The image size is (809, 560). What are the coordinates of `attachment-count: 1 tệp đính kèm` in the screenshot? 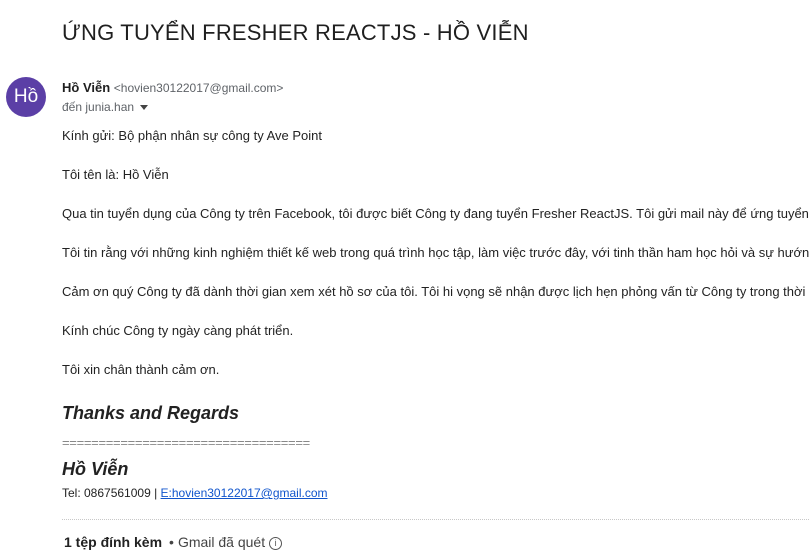 It's located at (113, 542).